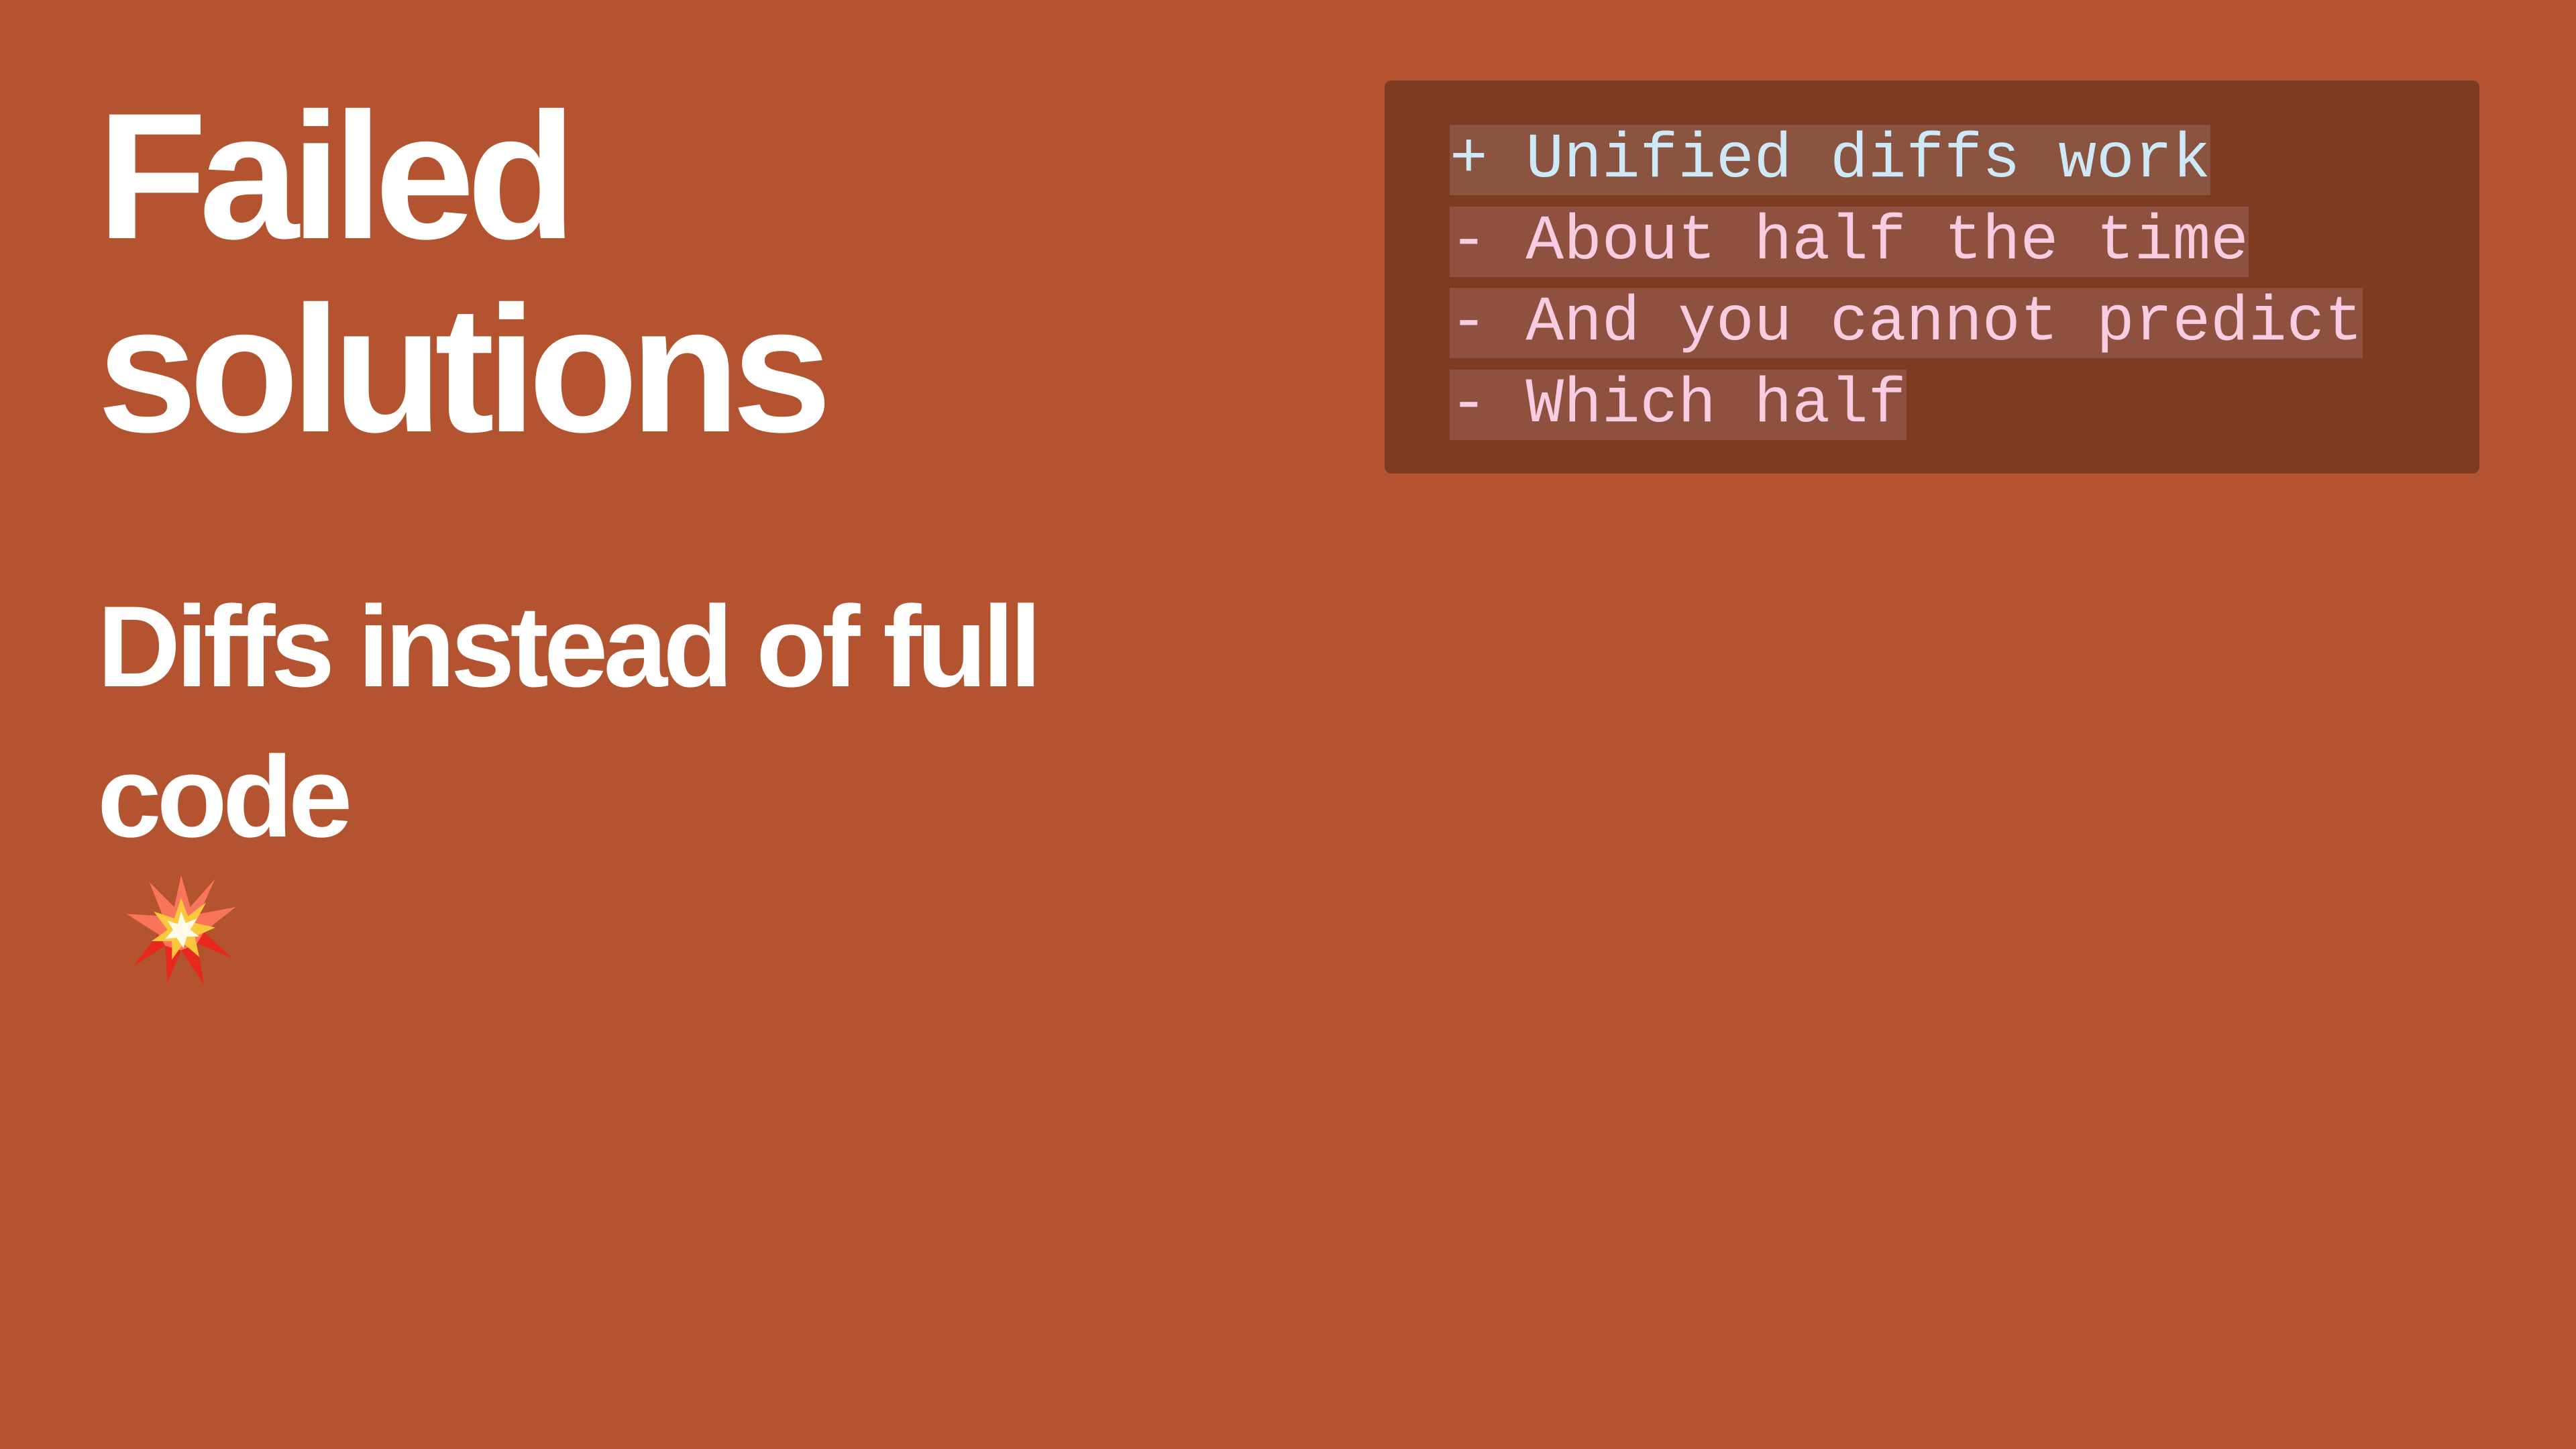  I want to click on slide-title: Failed solutions, so click(464, 272).